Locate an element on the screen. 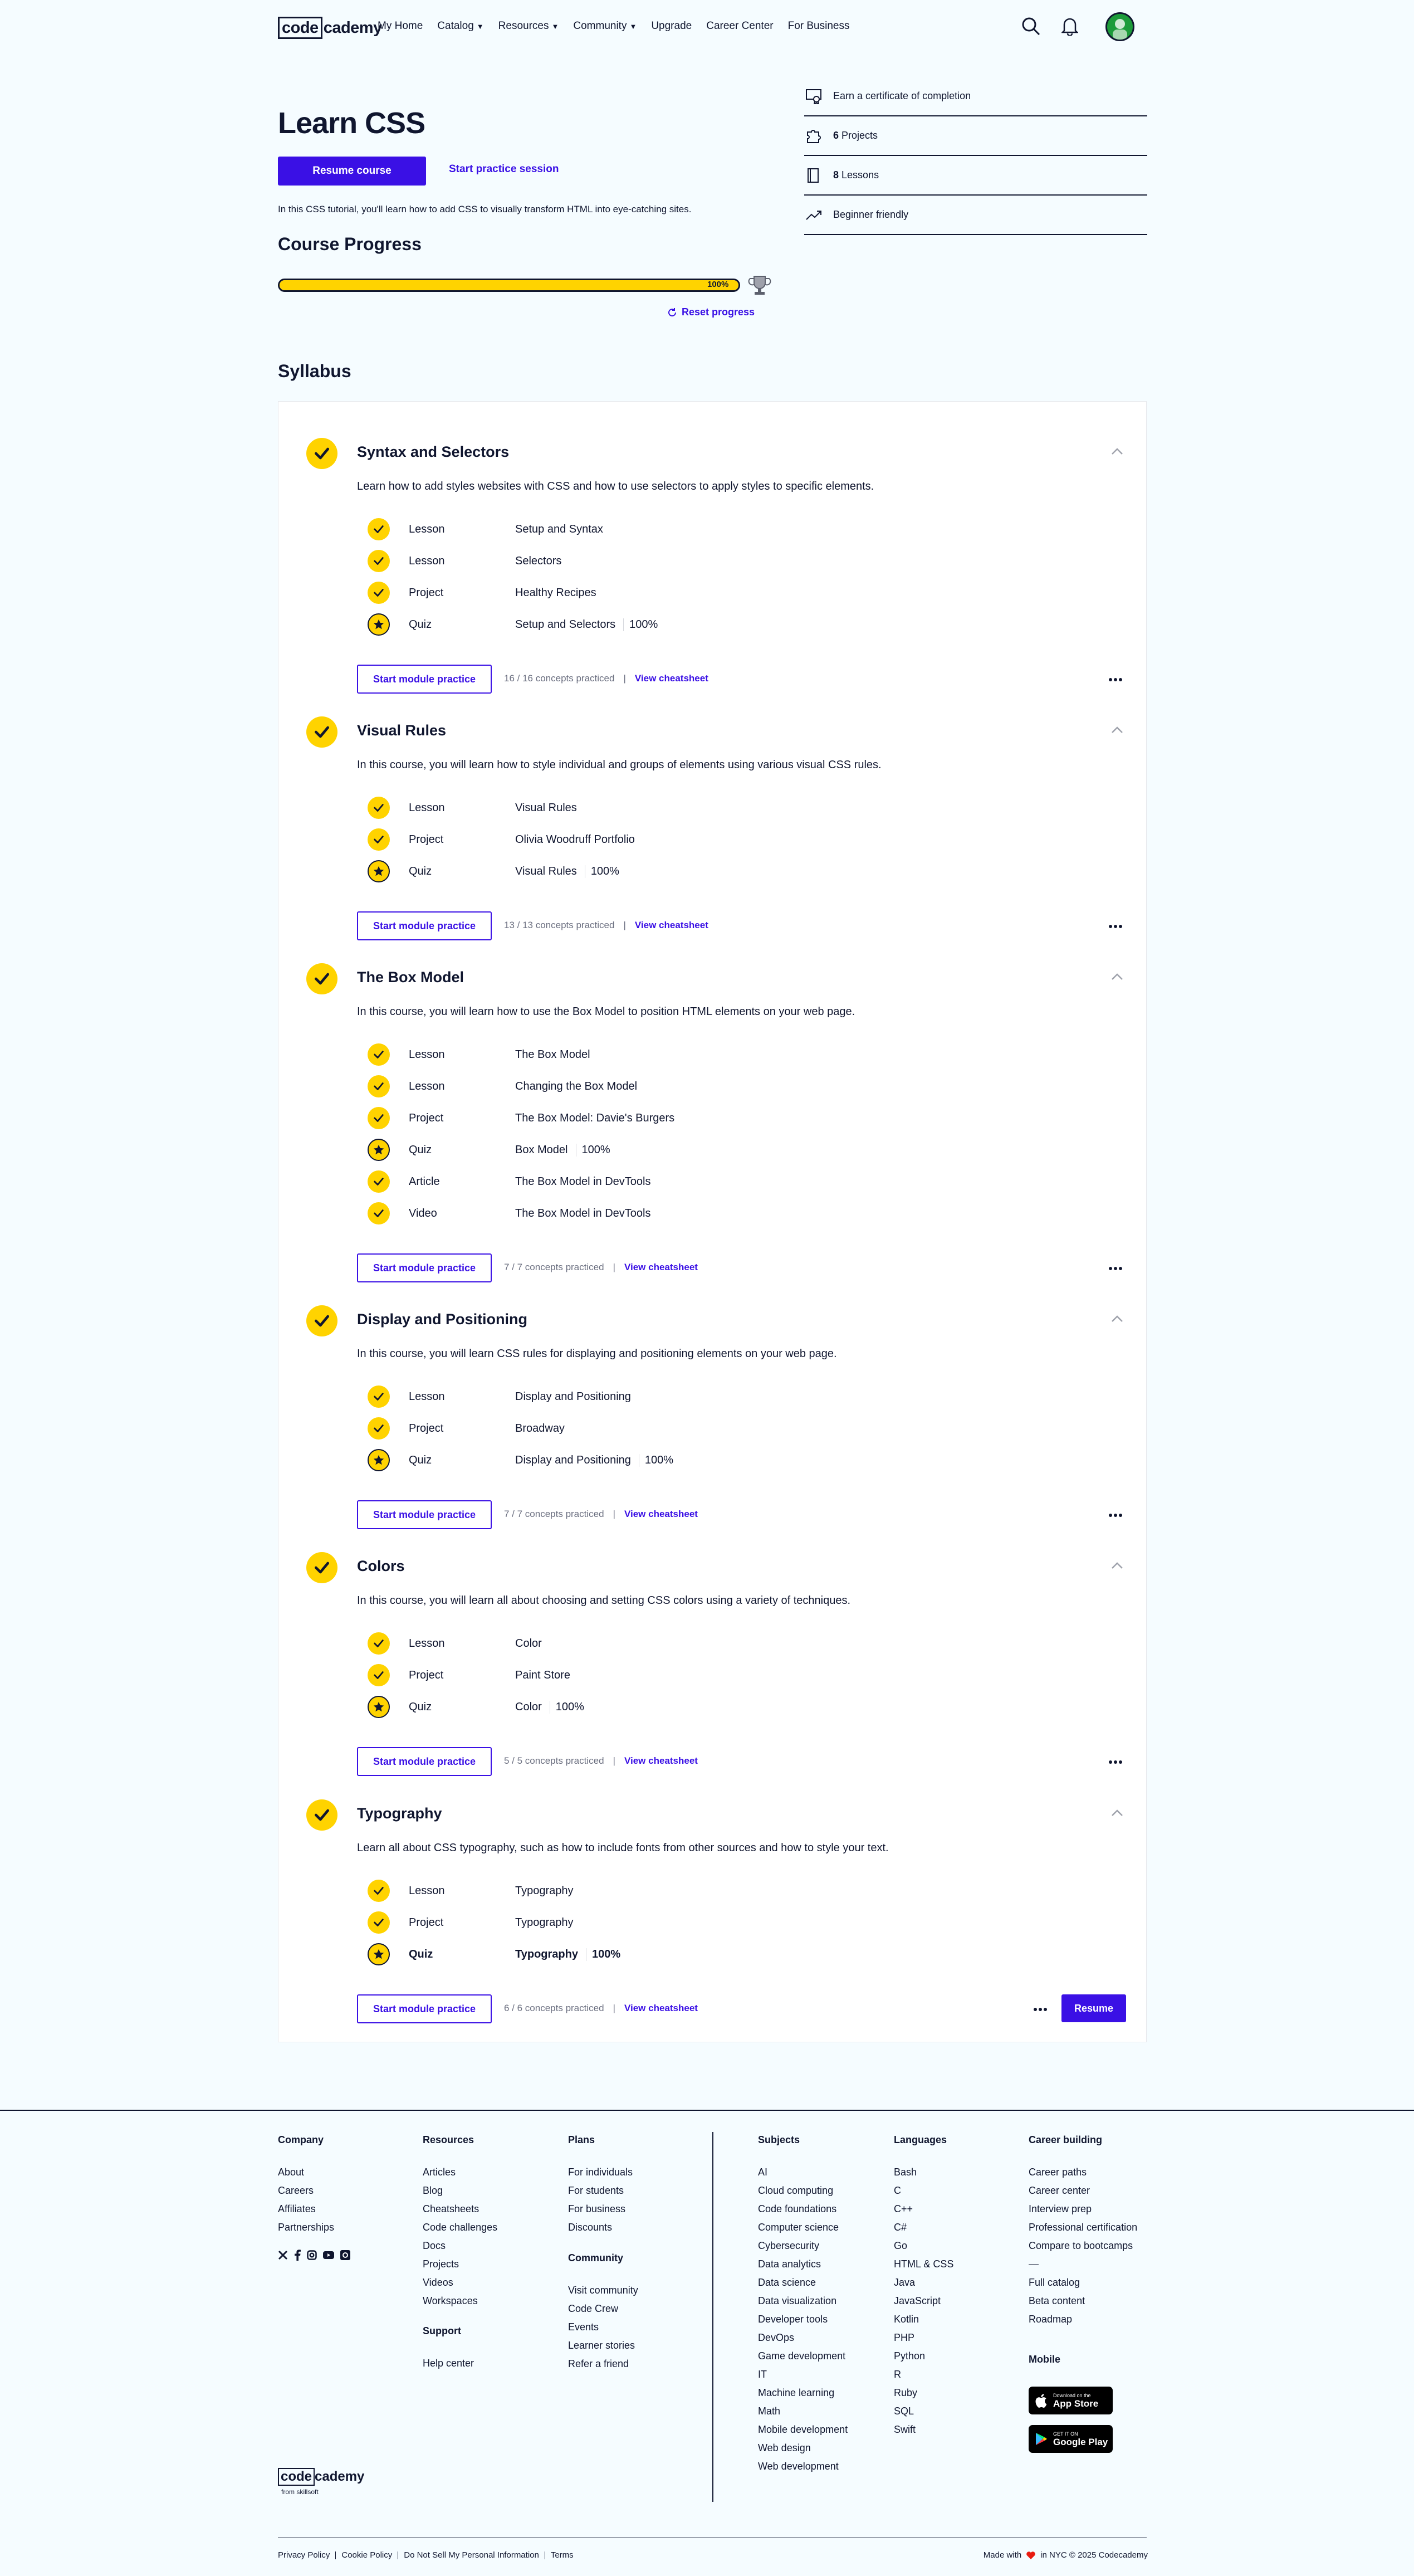 This screenshot has width=1414, height=2576. footer-link: Affiliates is located at coordinates (306, 2209).